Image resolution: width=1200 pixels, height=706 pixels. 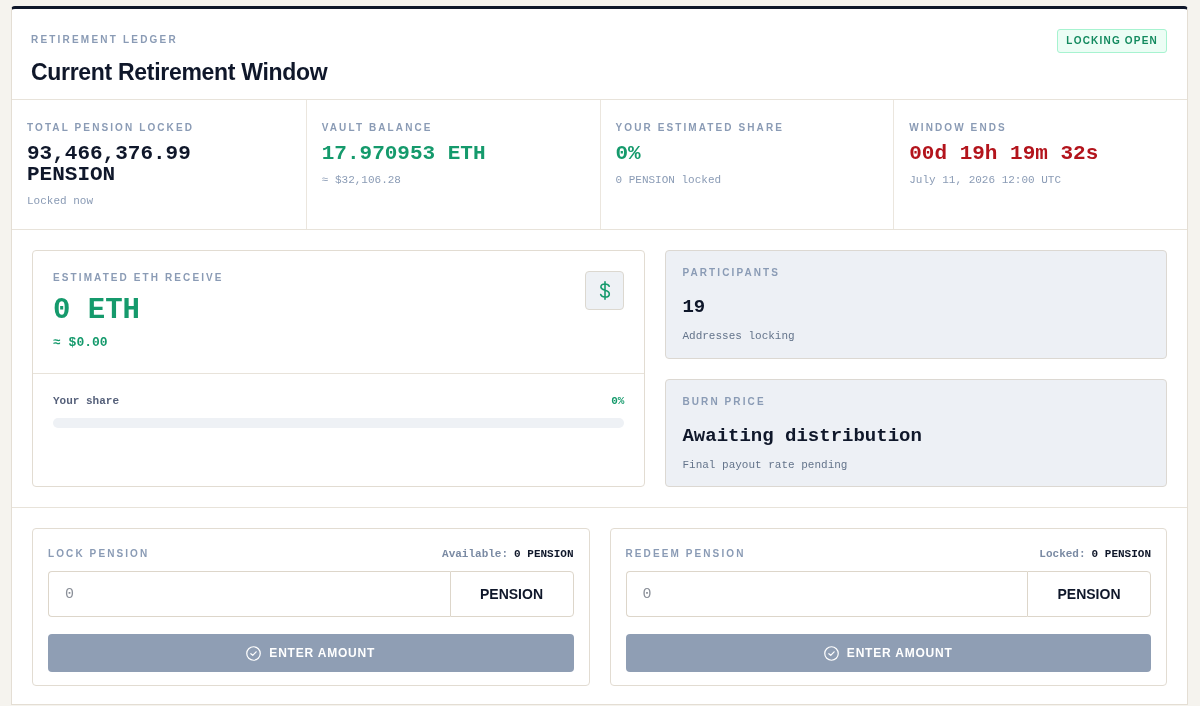 What do you see at coordinates (361, 180) in the screenshot?
I see `stat-caption: ≈ $32,106.28` at bounding box center [361, 180].